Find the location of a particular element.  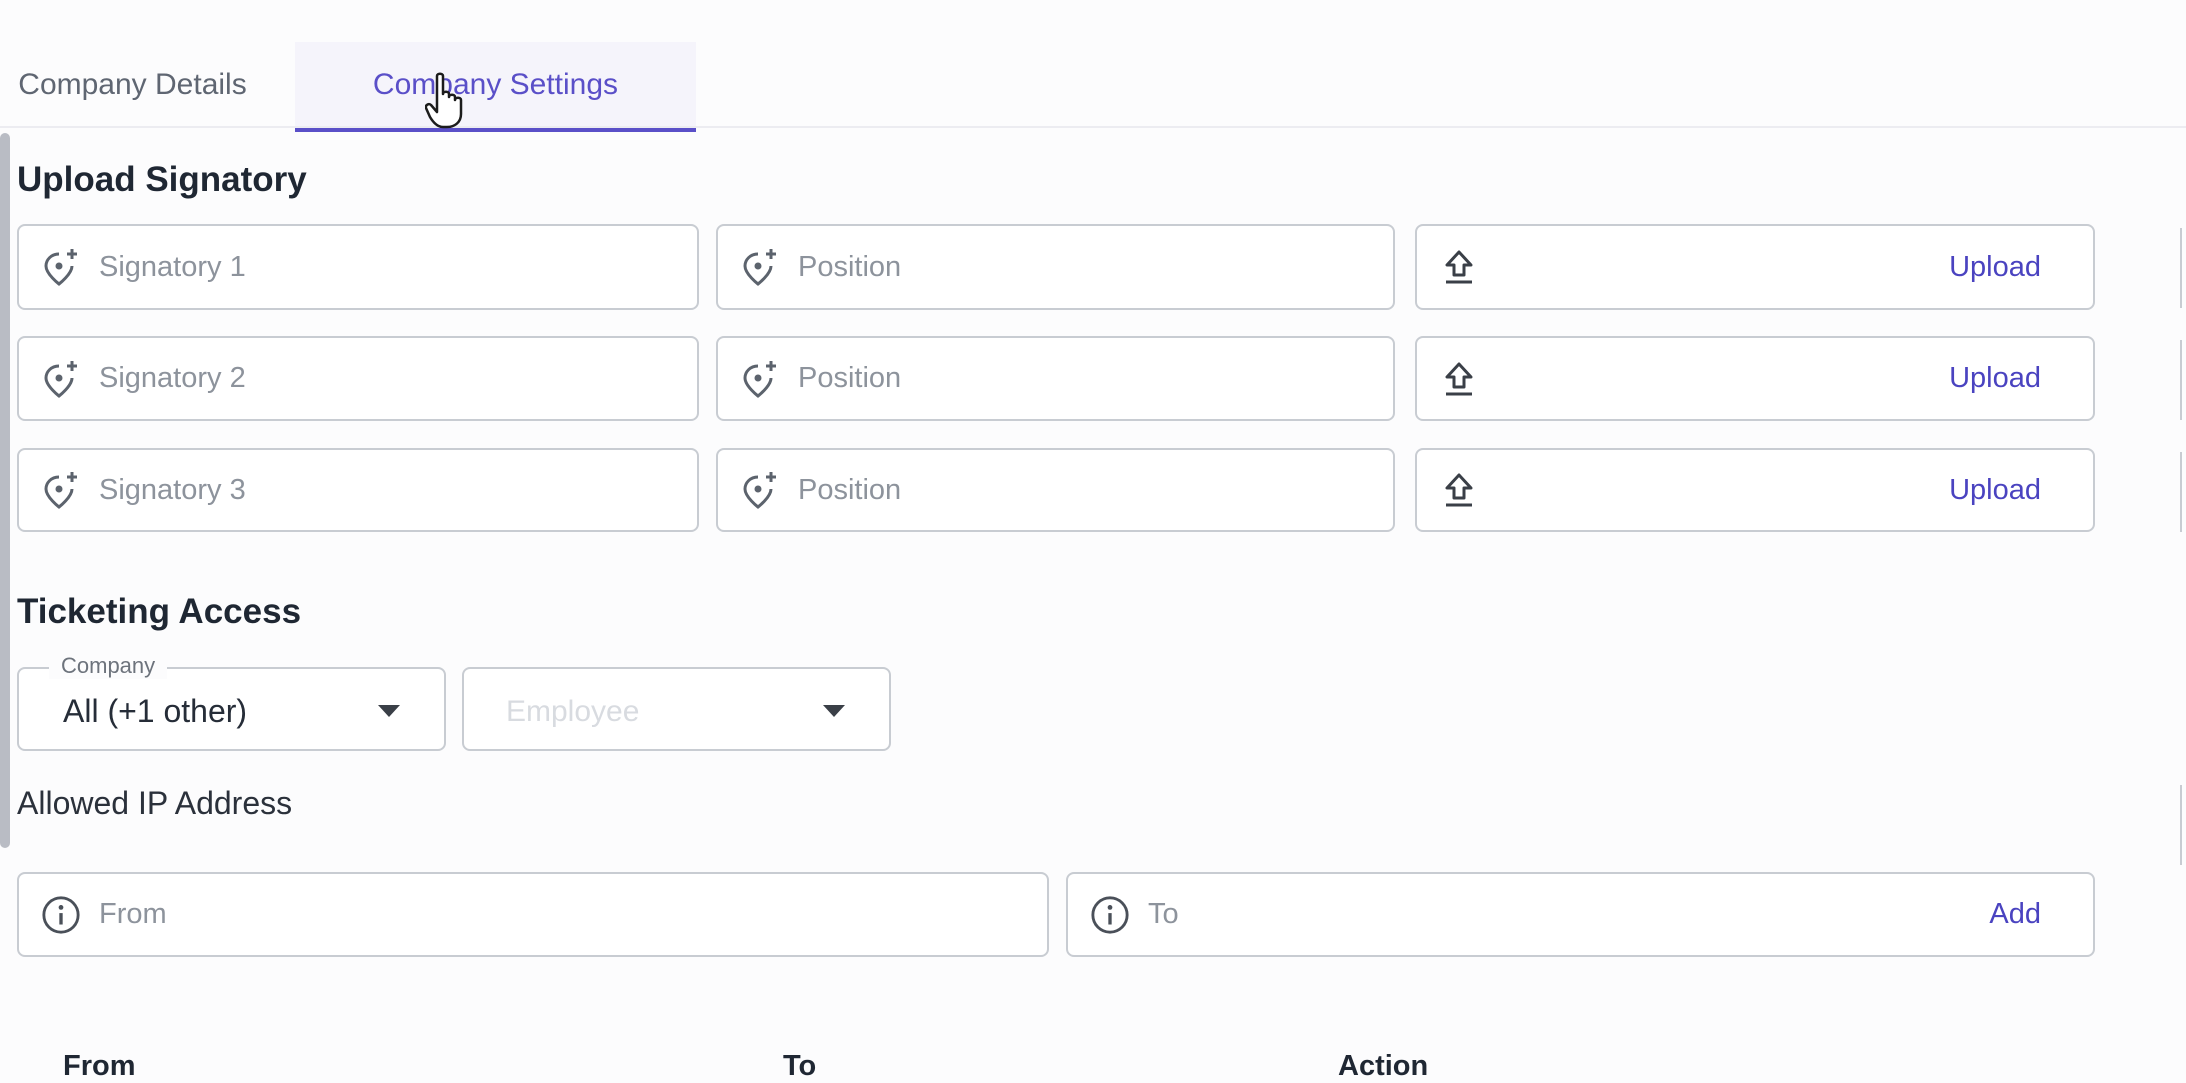

signatory-2-field: Signatory 2 is located at coordinates (358, 378).